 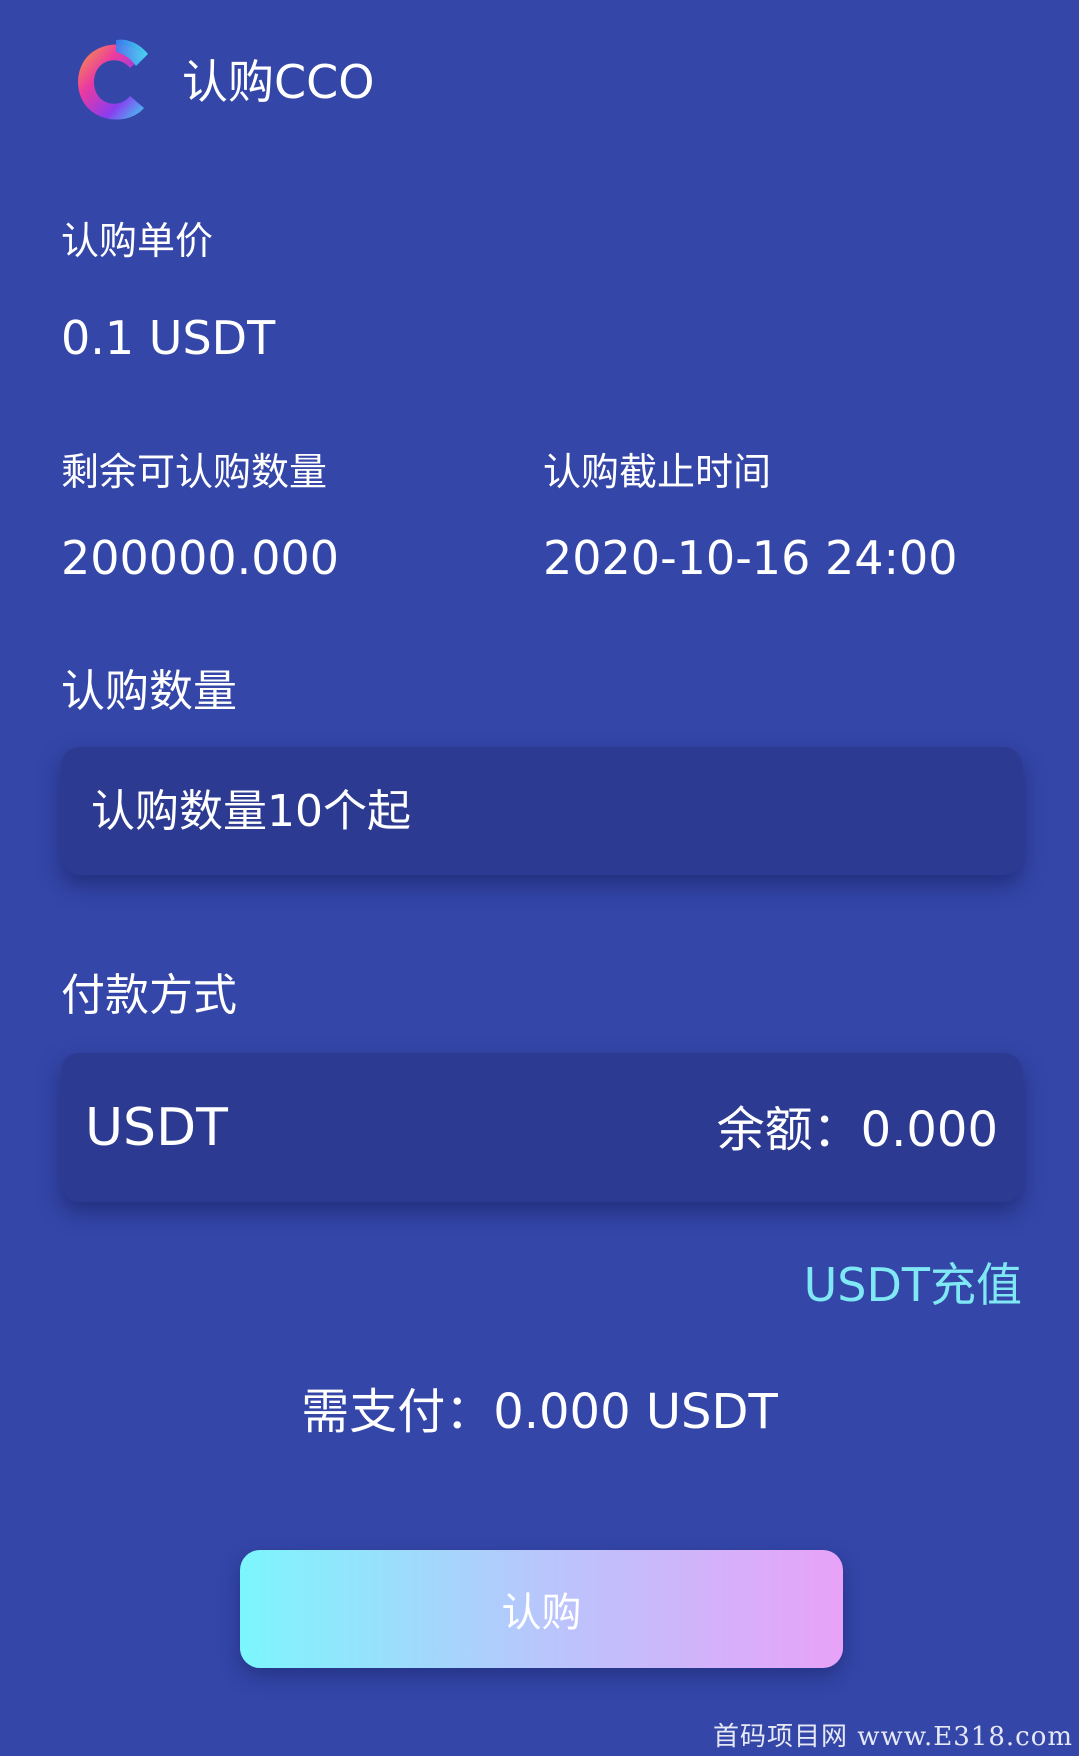 What do you see at coordinates (200, 558) in the screenshot?
I see `remaining-quantity-value: 200000.000` at bounding box center [200, 558].